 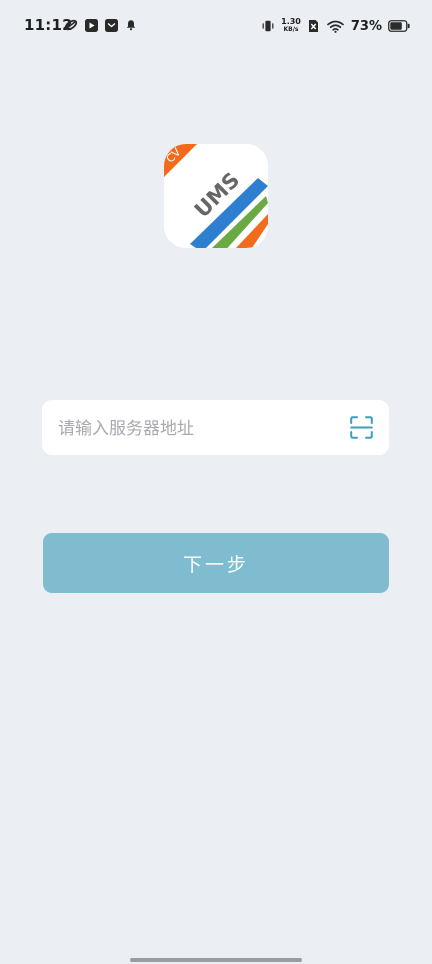 What do you see at coordinates (314, 26) in the screenshot?
I see `no-sim-icon` at bounding box center [314, 26].